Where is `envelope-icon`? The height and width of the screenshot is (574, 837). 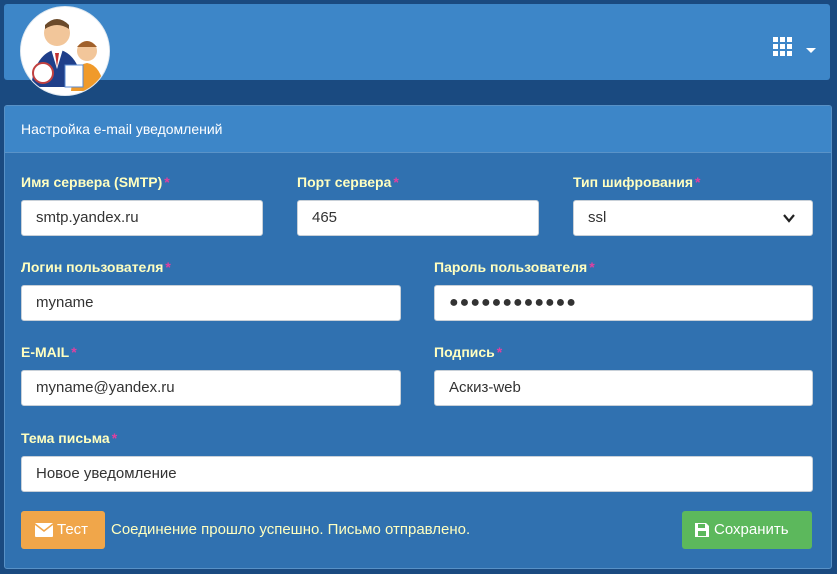 envelope-icon is located at coordinates (44, 530).